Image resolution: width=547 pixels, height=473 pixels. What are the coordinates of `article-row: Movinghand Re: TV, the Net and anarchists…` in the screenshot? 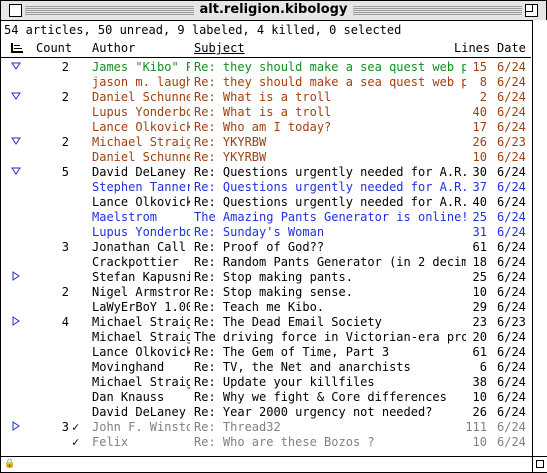 It's located at (266, 366).